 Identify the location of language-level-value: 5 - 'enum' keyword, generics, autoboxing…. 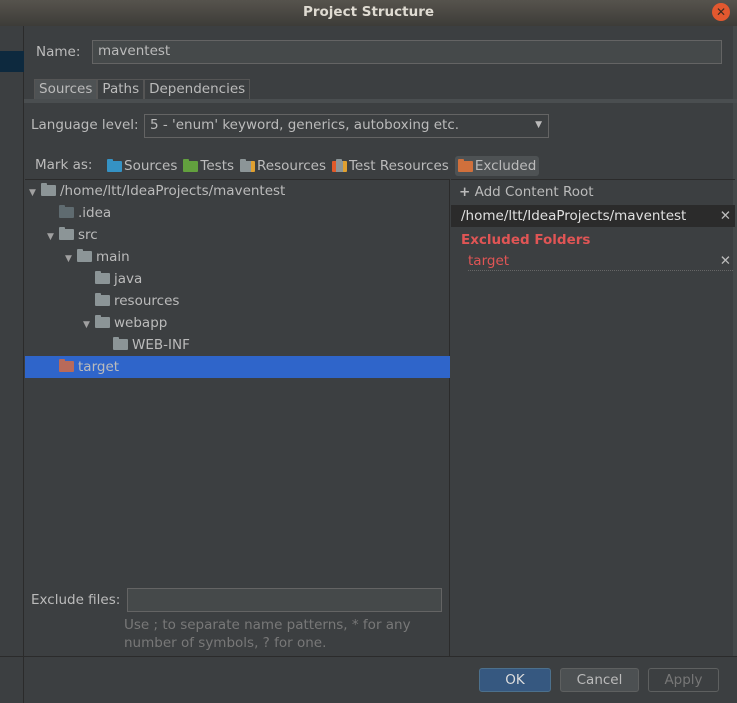
(305, 125).